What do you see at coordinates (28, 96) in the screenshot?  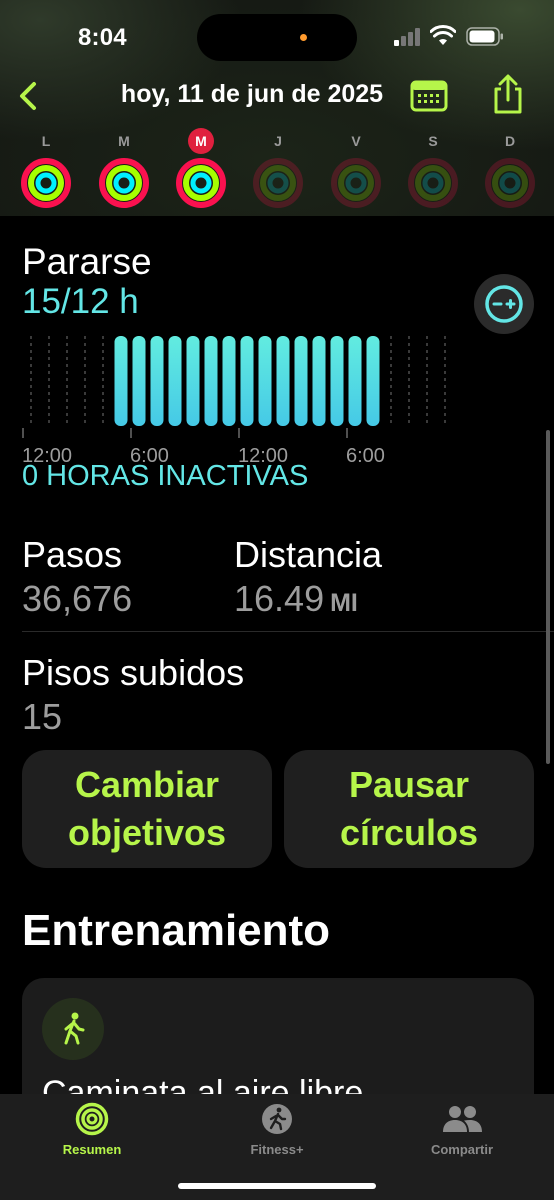 I see `back-button` at bounding box center [28, 96].